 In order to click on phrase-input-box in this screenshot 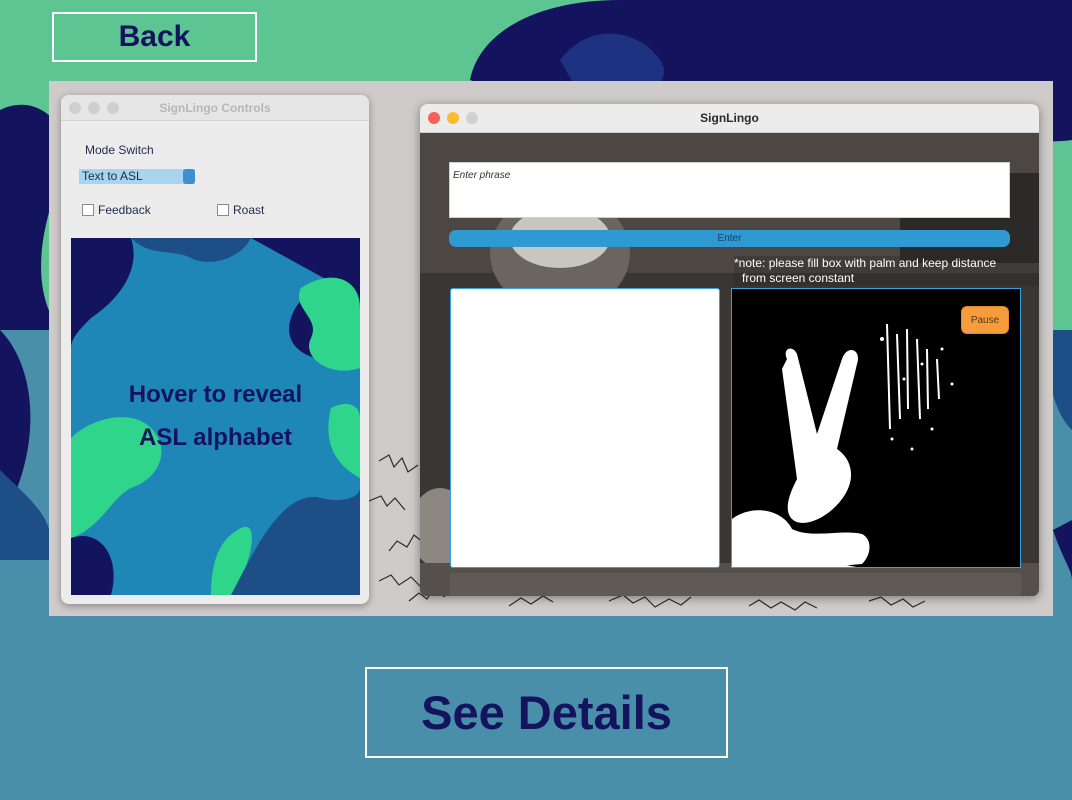, I will do `click(732, 190)`.